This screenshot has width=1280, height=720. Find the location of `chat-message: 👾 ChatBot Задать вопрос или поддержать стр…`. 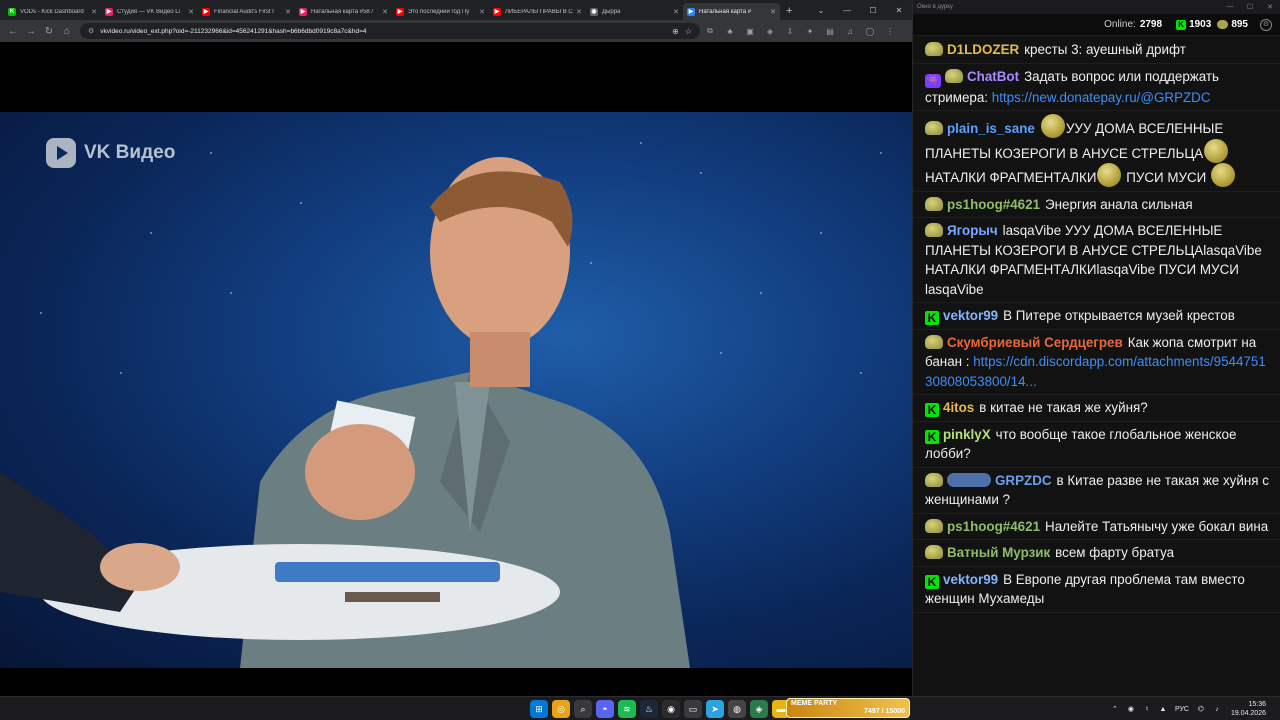

chat-message: 👾 ChatBot Задать вопрос или поддержать стр… is located at coordinates (1096, 87).